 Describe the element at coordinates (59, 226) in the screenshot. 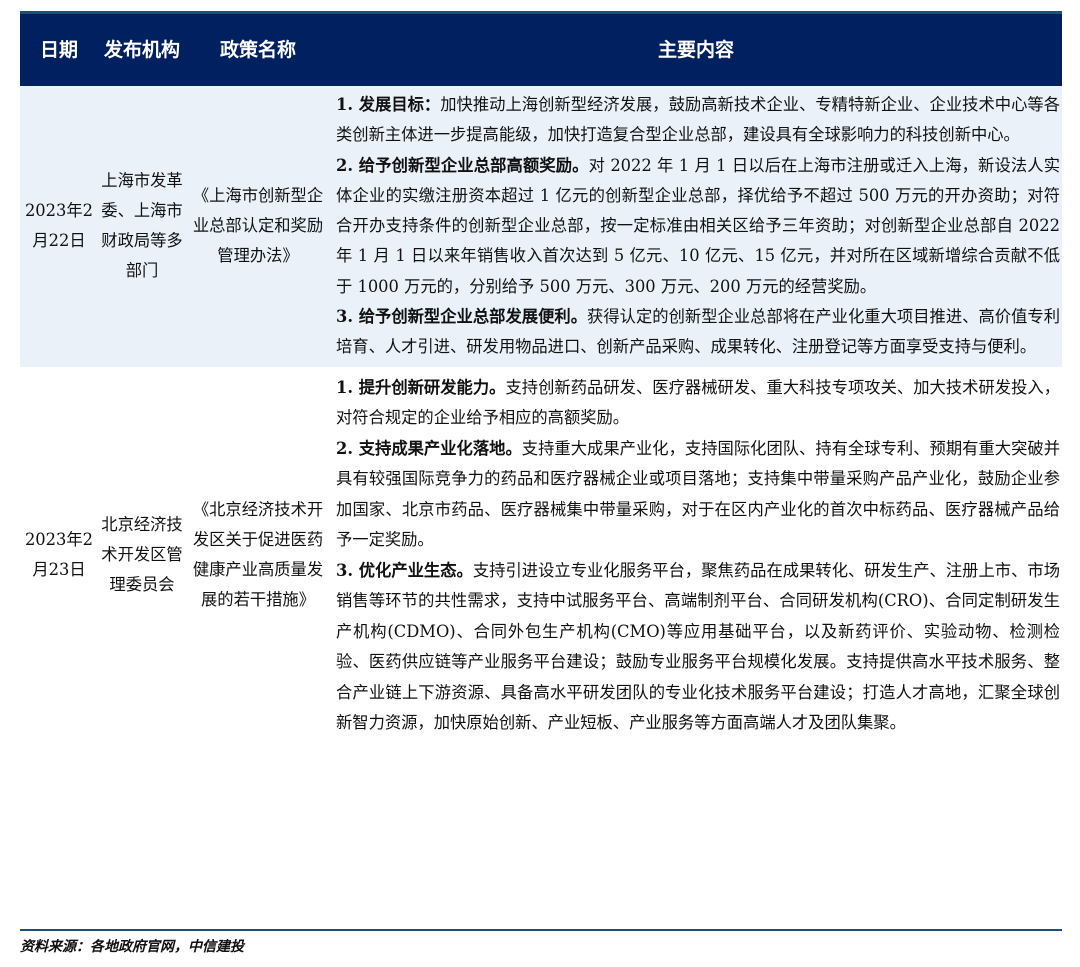

I see `cell-date: 2023年2月22日` at that location.